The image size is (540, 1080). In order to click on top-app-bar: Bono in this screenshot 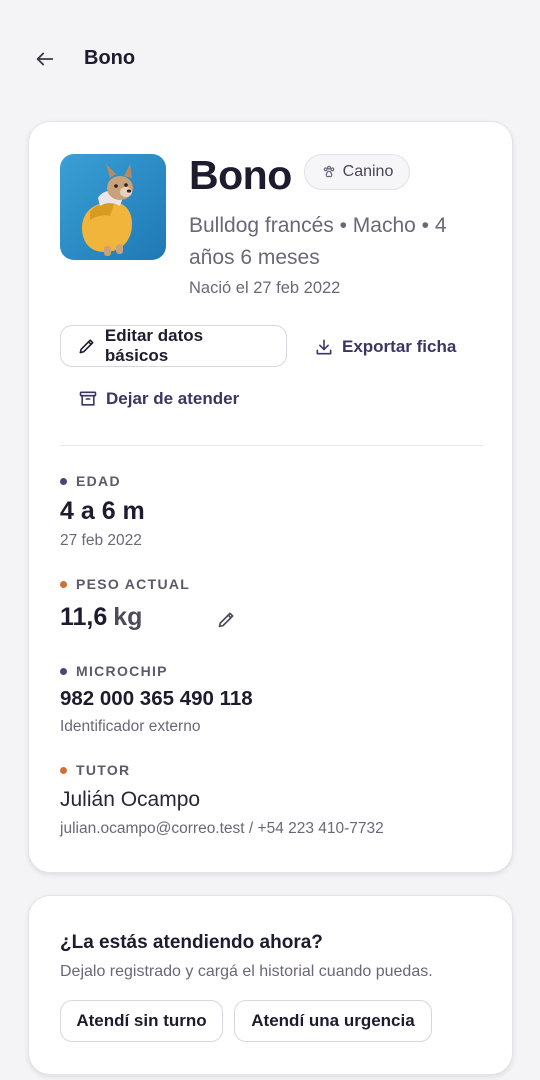, I will do `click(270, 60)`.